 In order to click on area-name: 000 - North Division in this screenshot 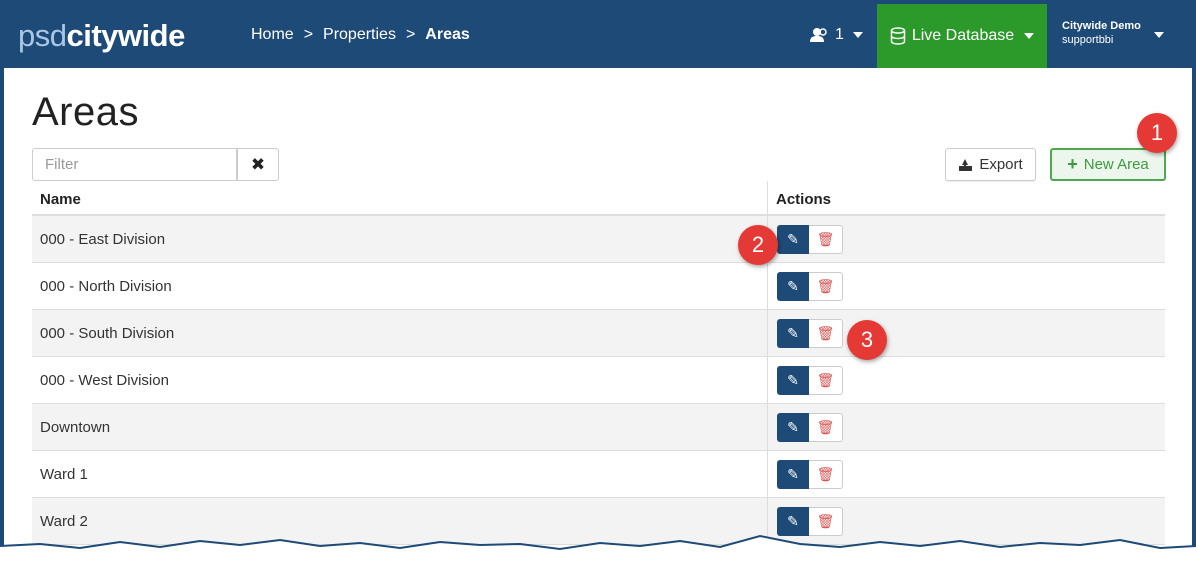, I will do `click(400, 286)`.